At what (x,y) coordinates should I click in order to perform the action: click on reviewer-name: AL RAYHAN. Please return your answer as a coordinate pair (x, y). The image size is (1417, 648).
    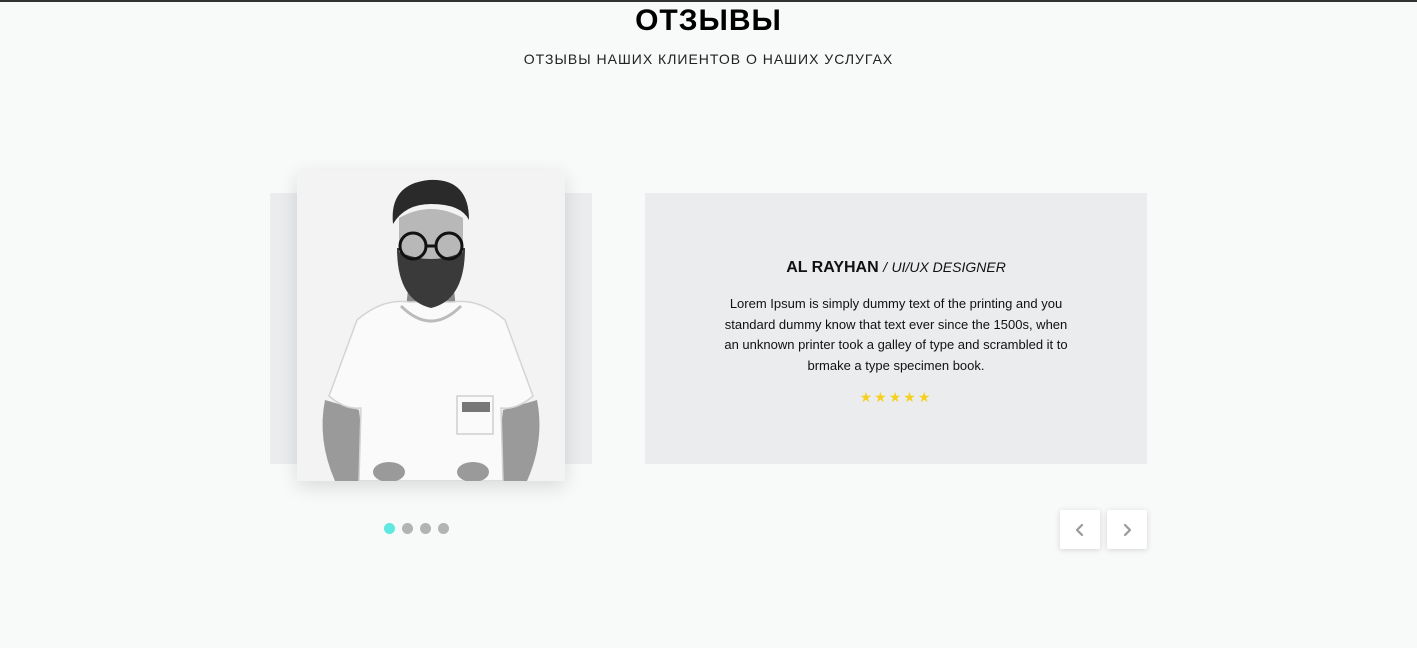
    Looking at the image, I should click on (832, 267).